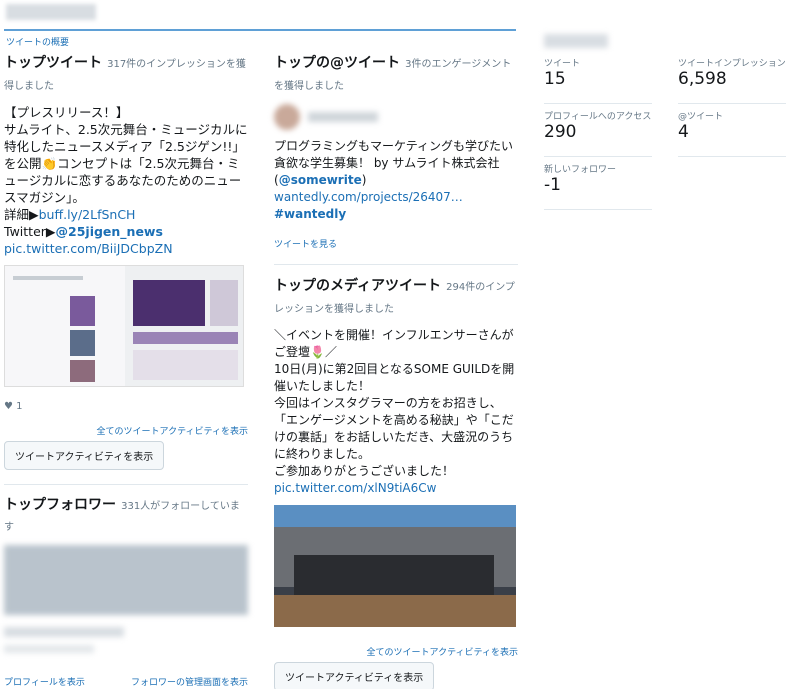 The width and height of the screenshot is (800, 689). Describe the element at coordinates (53, 63) in the screenshot. I see `top-tweet-title: トップツイート` at that location.